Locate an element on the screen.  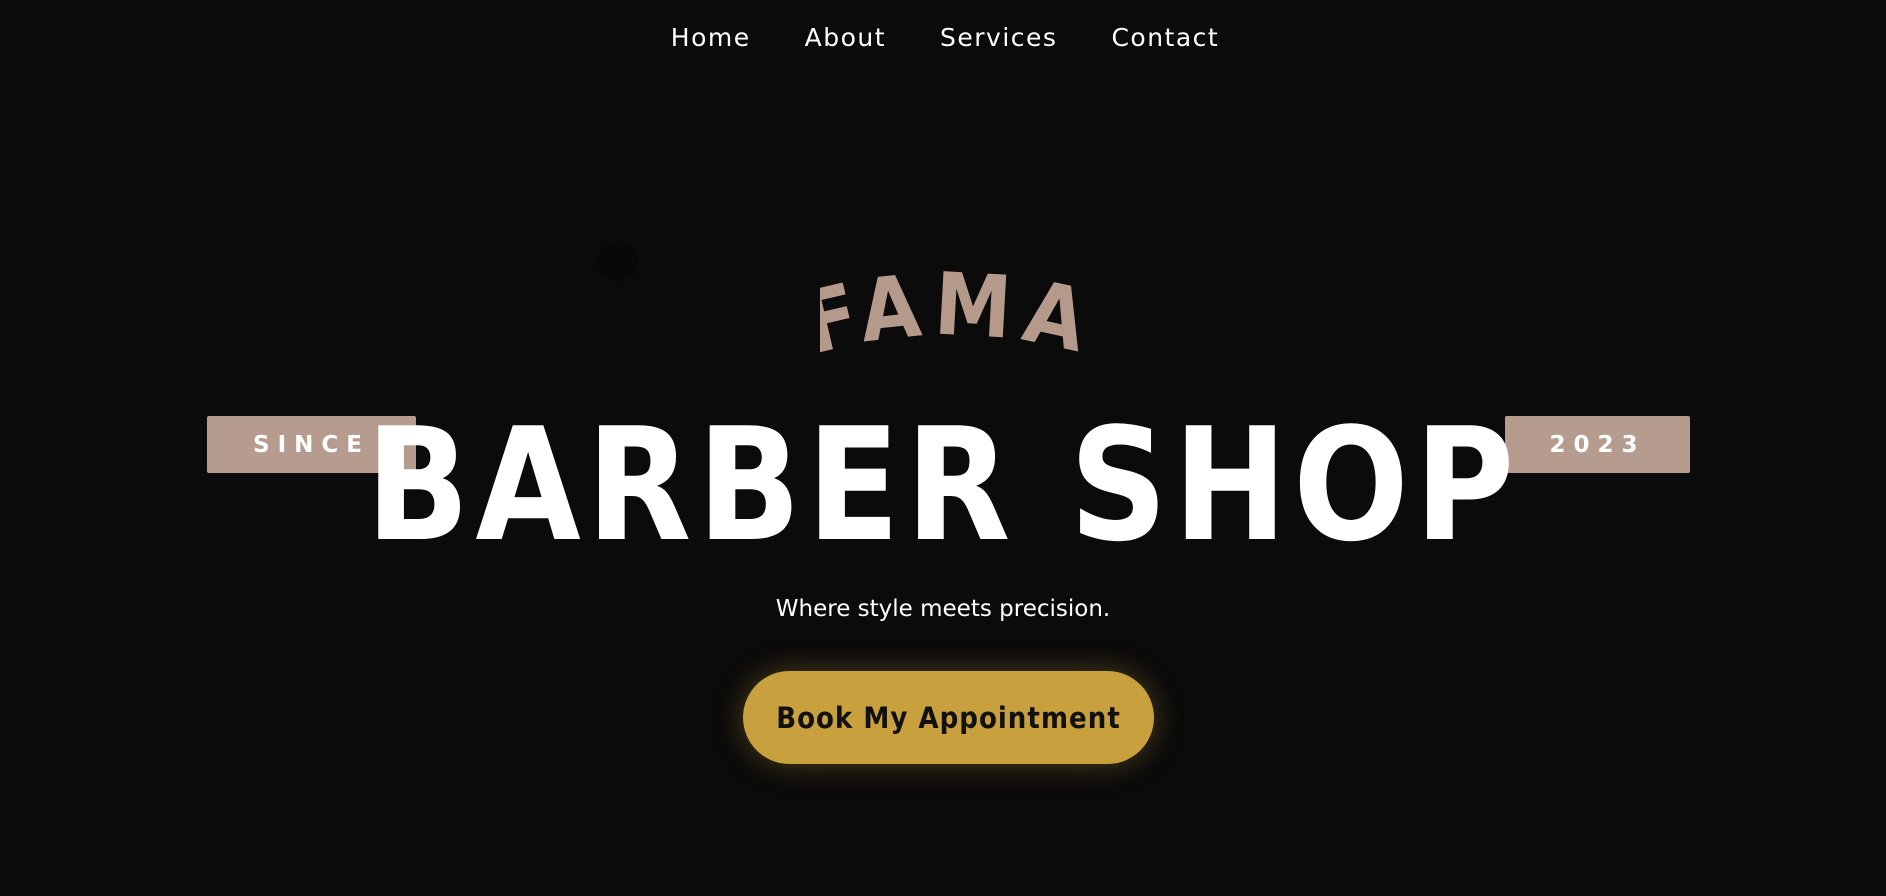
brand-name: FAMA is located at coordinates (950, 312).